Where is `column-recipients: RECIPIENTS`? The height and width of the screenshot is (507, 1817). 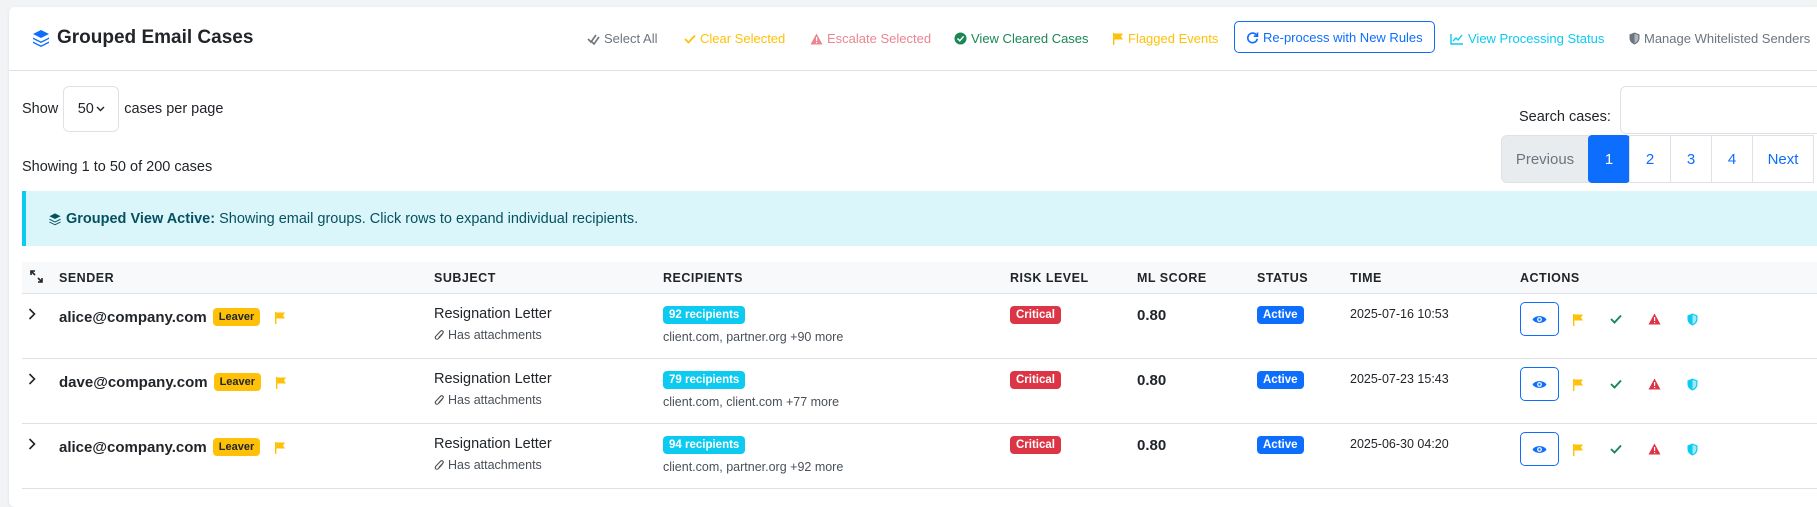
column-recipients: RECIPIENTS is located at coordinates (836, 278).